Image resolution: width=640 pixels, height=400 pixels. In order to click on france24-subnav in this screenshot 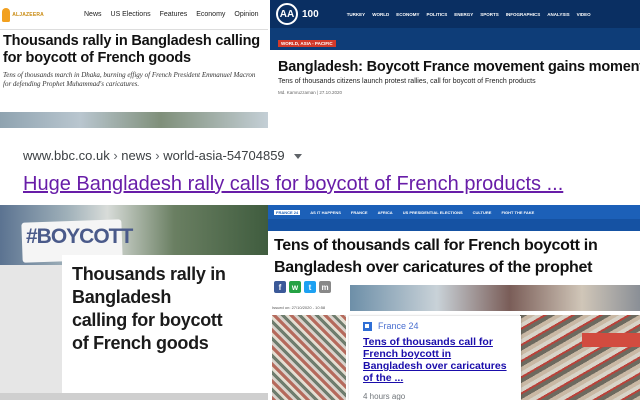, I will do `click(454, 225)`.